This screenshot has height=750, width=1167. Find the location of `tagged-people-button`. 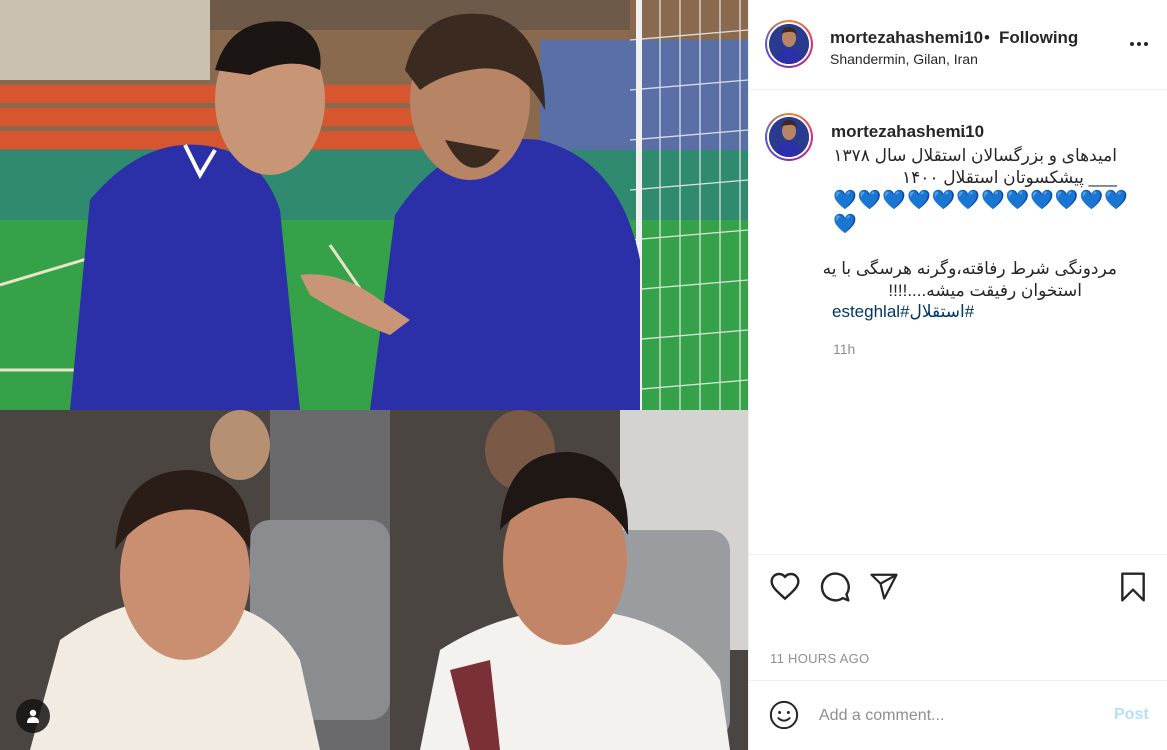

tagged-people-button is located at coordinates (33, 716).